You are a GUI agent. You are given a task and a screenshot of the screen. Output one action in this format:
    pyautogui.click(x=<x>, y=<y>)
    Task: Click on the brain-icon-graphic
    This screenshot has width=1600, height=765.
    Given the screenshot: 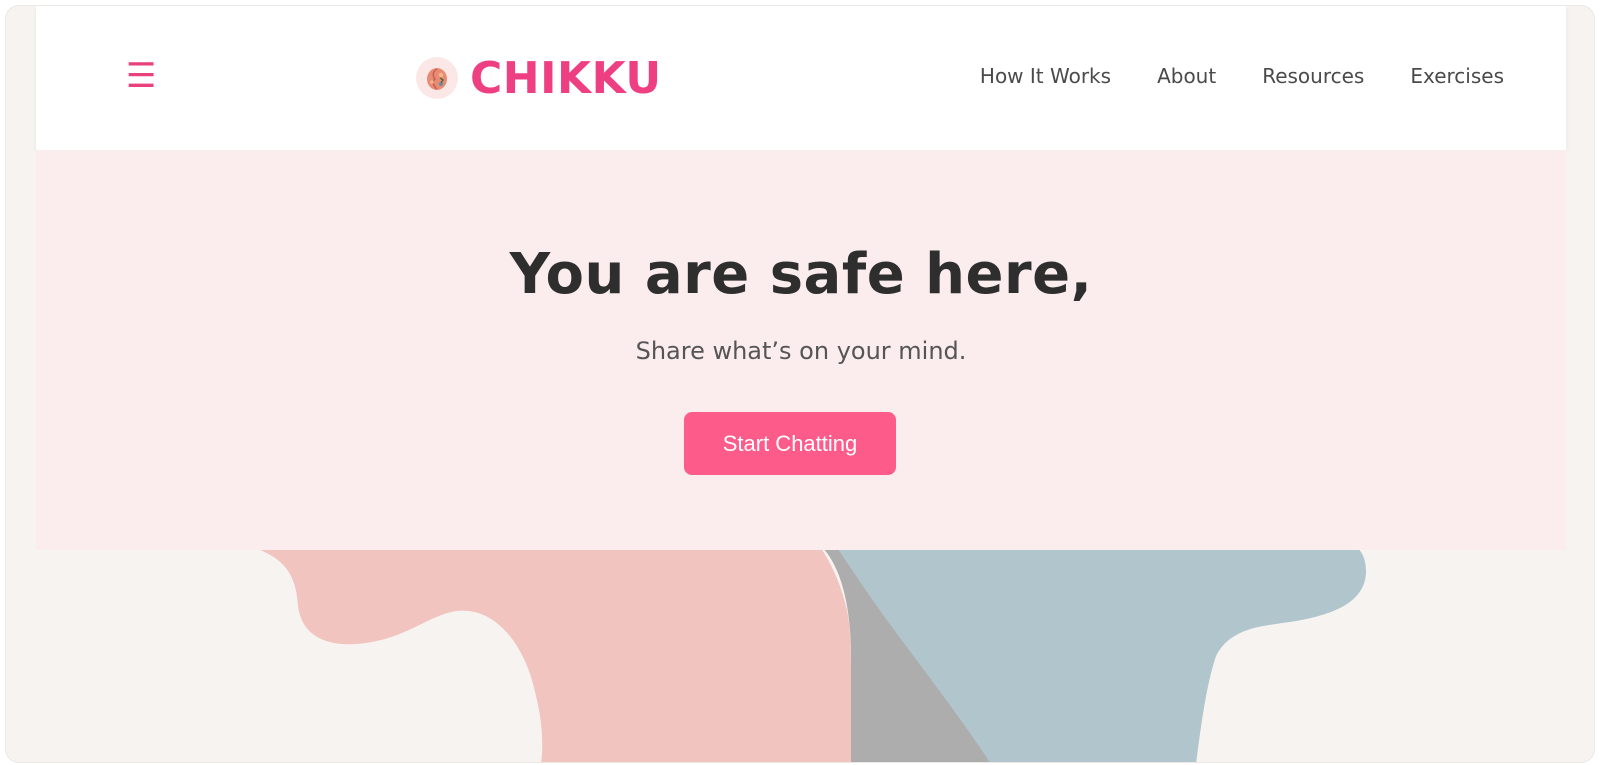 What is the action you would take?
    pyautogui.click(x=437, y=79)
    